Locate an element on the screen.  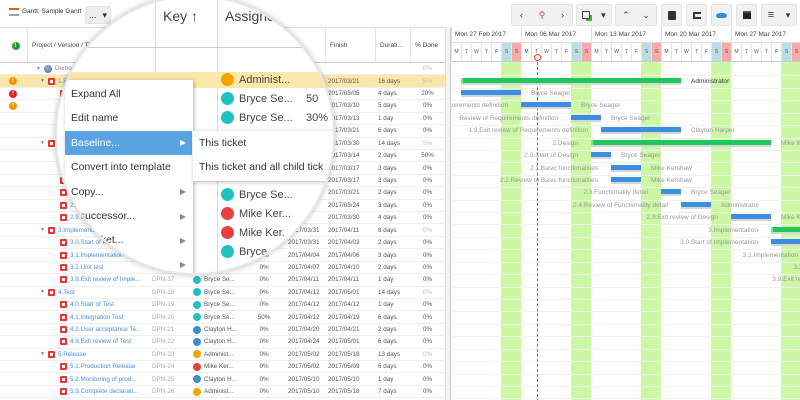
lens-header-key: Key ↑ is located at coordinates (180, 16).